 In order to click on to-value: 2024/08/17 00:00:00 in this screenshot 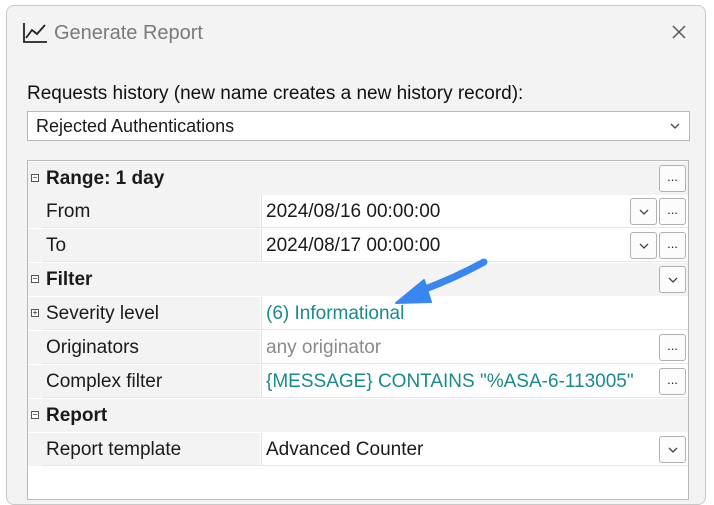, I will do `click(353, 246)`.